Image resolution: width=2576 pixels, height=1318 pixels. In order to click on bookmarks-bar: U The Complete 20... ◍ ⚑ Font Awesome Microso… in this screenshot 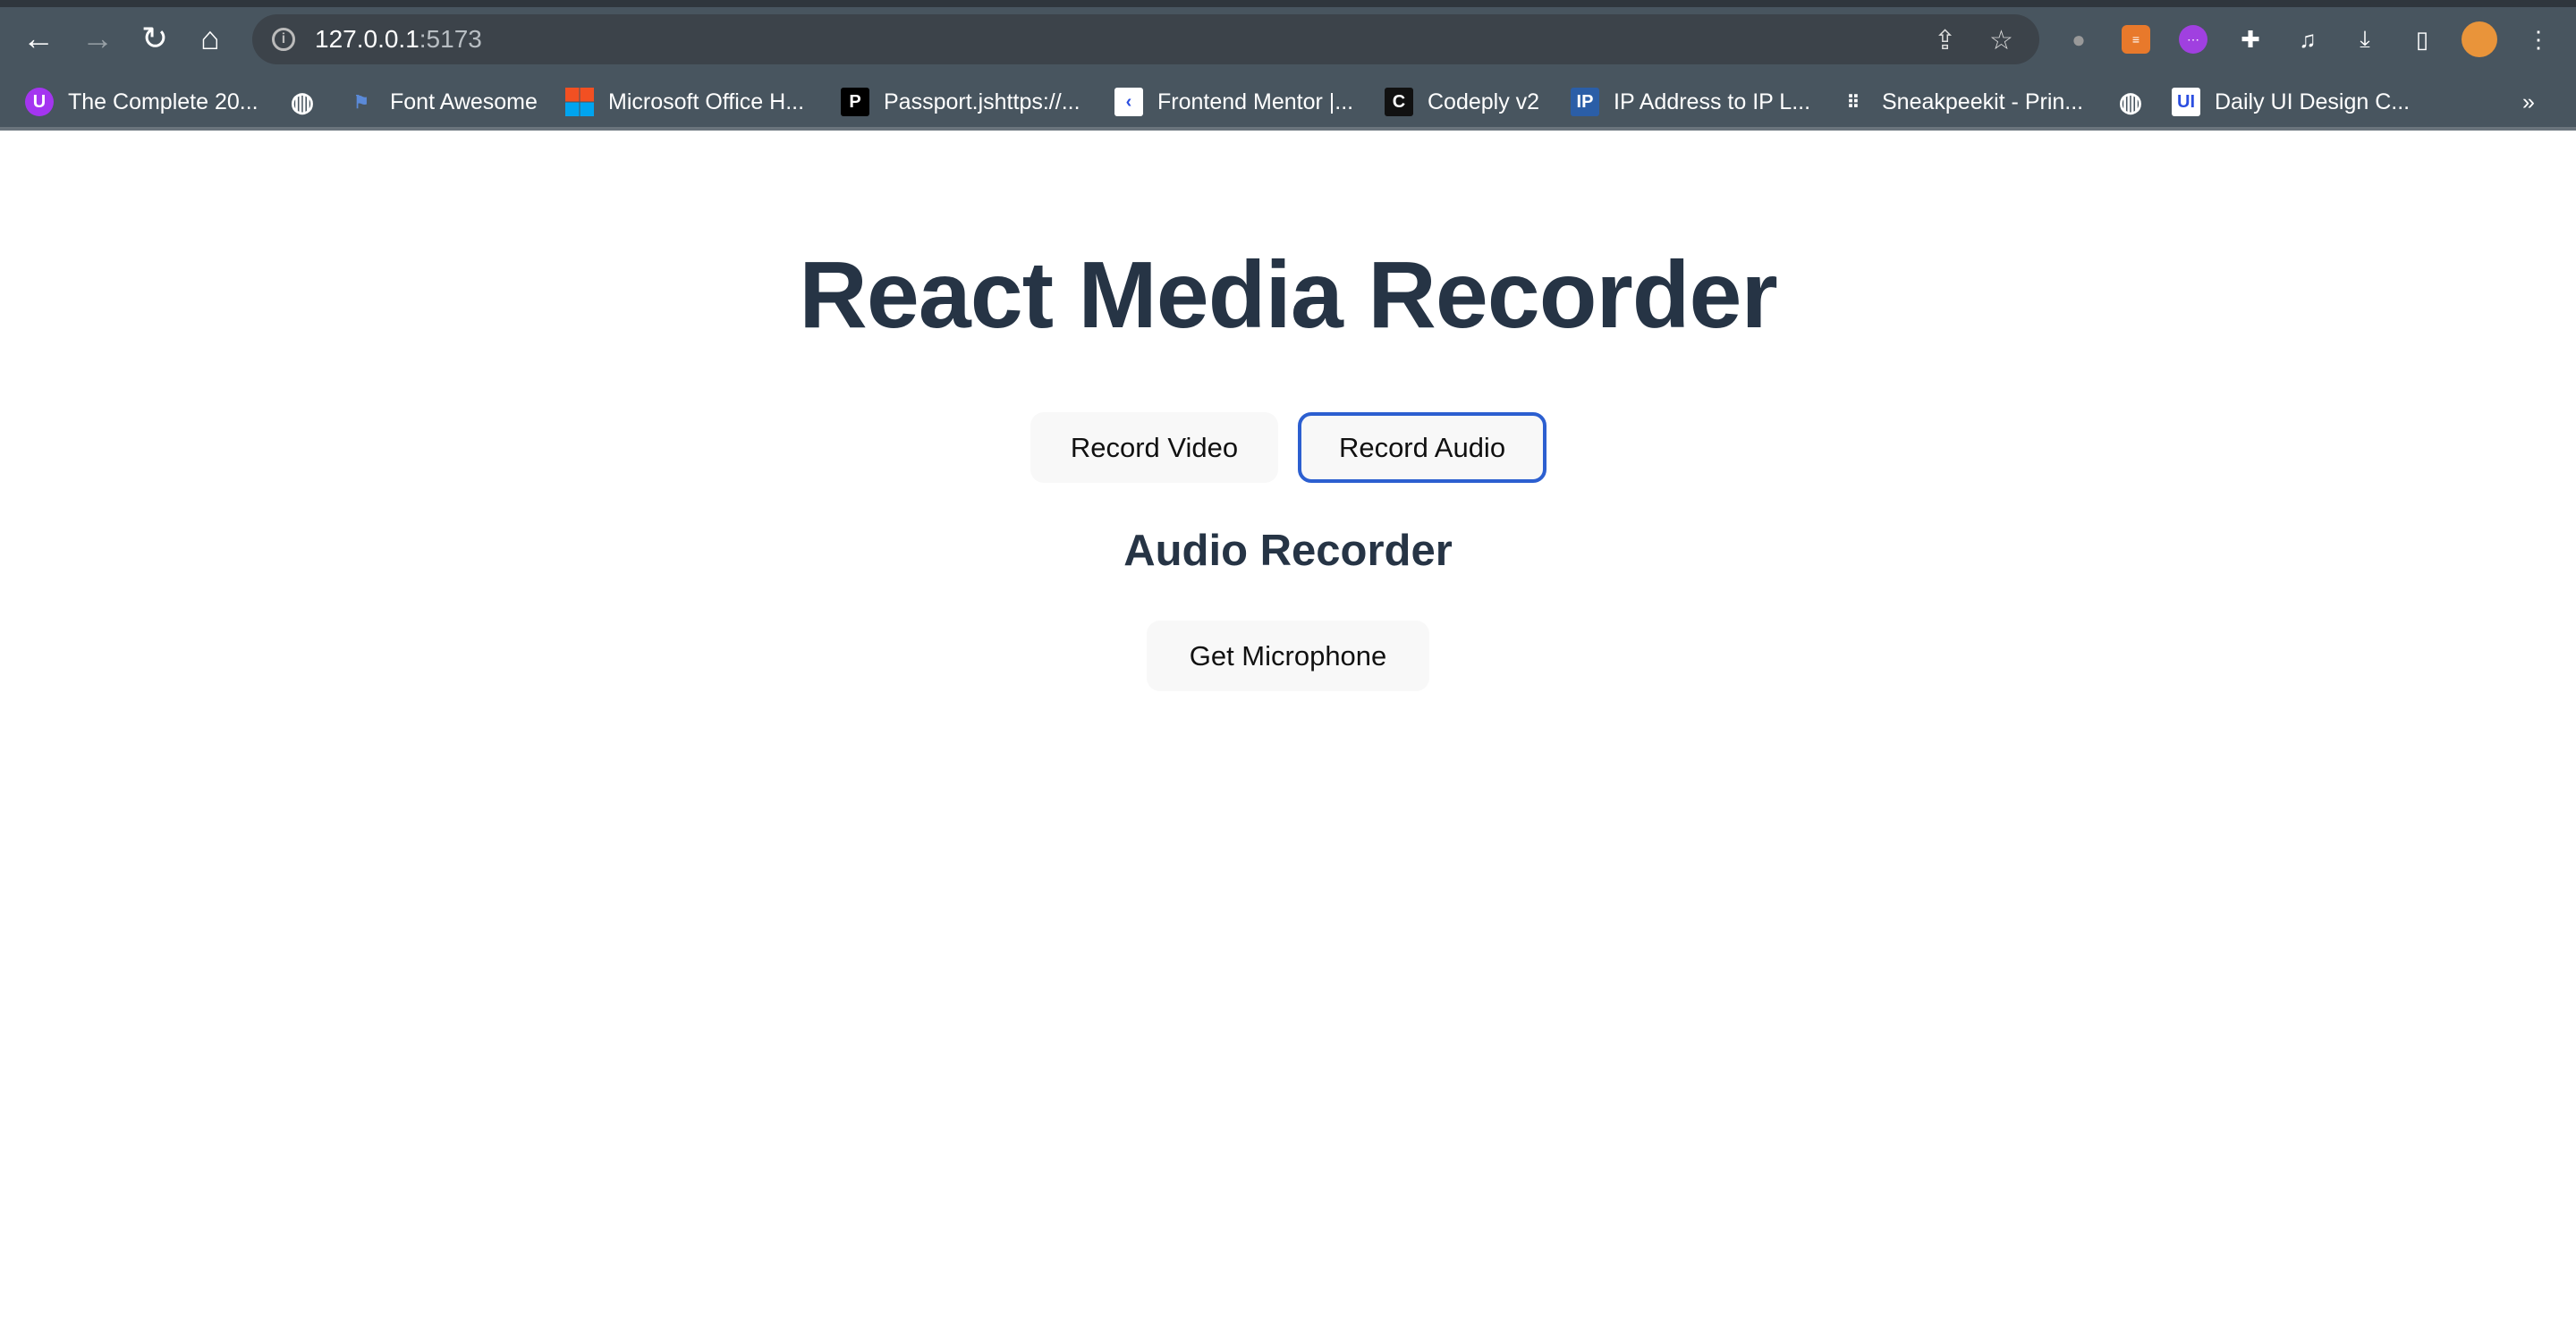, I will do `click(1288, 102)`.